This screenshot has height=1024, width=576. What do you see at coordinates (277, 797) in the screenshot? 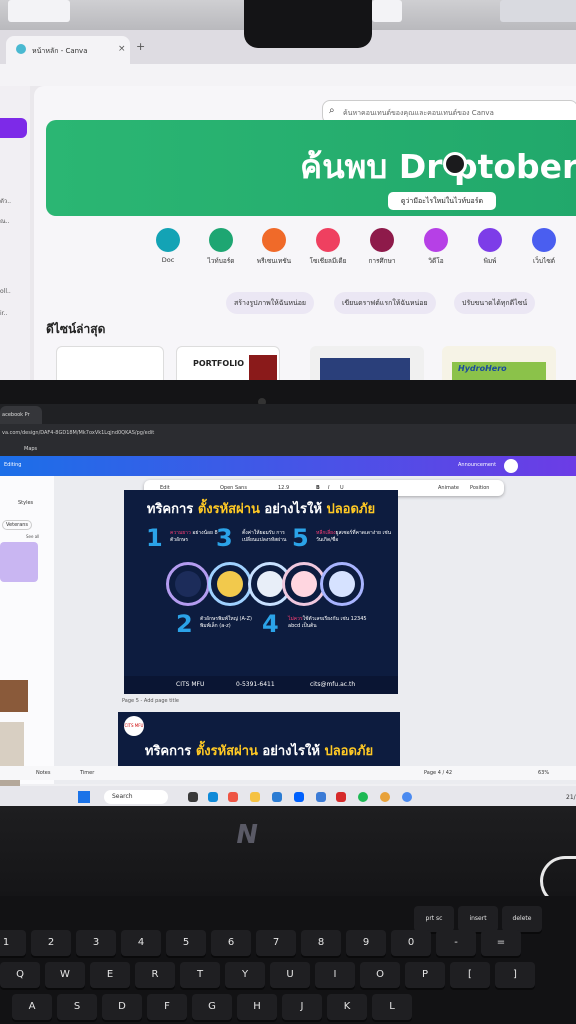
I see `store-icon` at bounding box center [277, 797].